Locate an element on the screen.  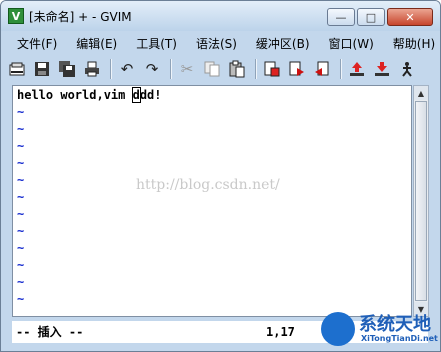
toolbar: ↶ ↷ ✂ is located at coordinates (221, 69).